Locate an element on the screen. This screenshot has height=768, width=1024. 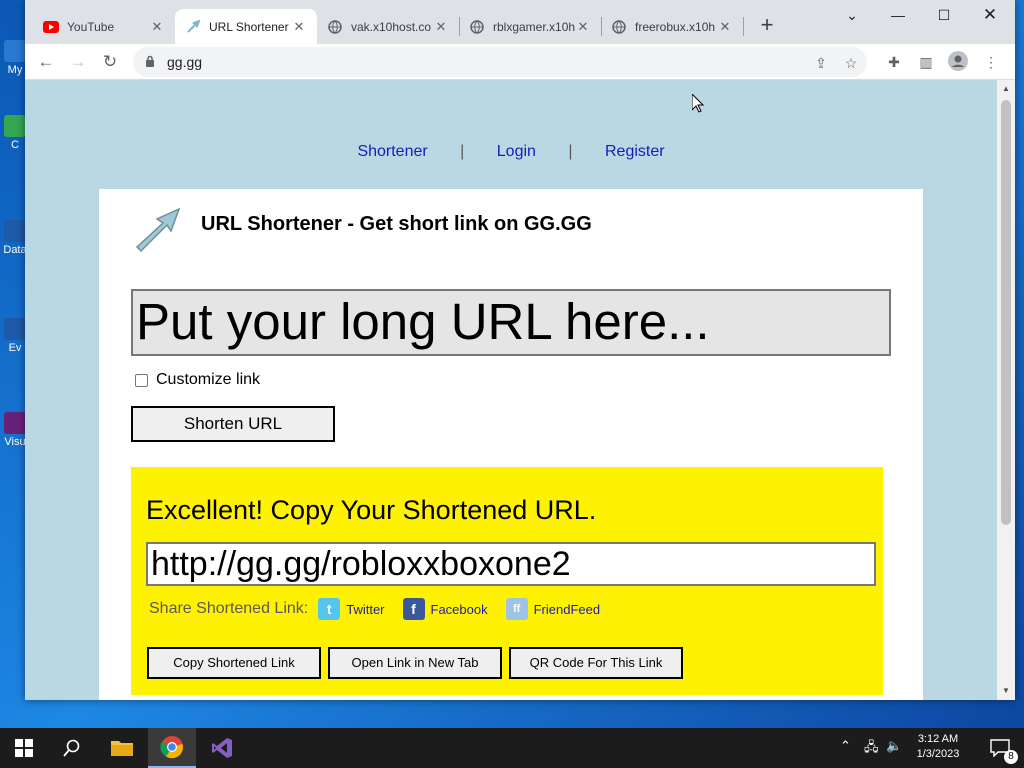
scroll-up-icon: ▲ is located at coordinates (1006, 88).